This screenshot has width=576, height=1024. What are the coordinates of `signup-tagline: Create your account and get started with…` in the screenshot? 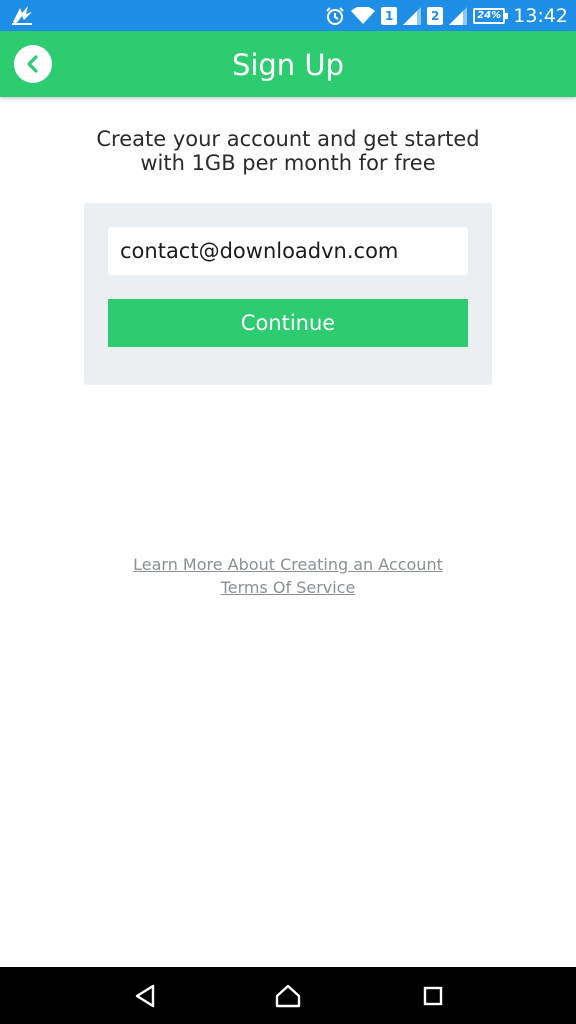 It's located at (288, 151).